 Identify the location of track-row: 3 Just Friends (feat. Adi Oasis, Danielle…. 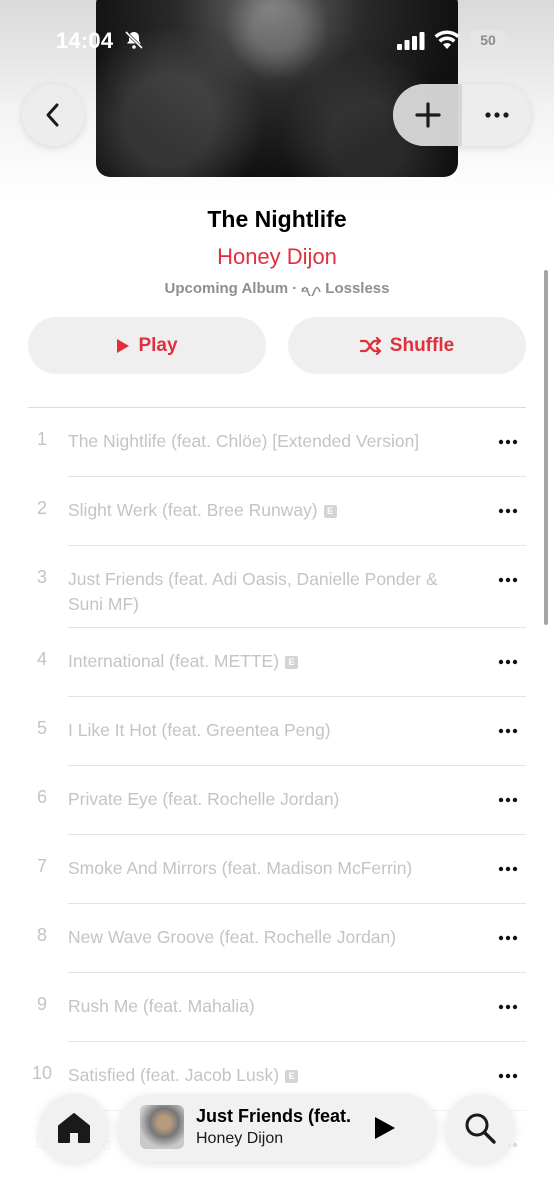
(277, 604).